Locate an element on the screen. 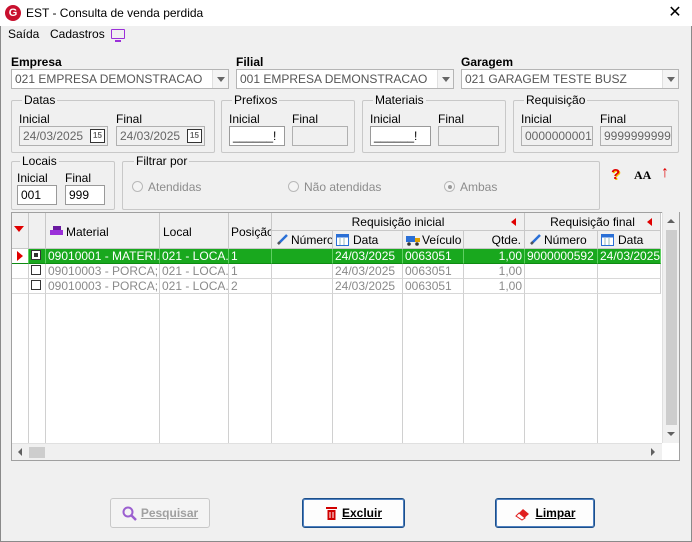  vertical-scroll-thumb is located at coordinates (671, 327).